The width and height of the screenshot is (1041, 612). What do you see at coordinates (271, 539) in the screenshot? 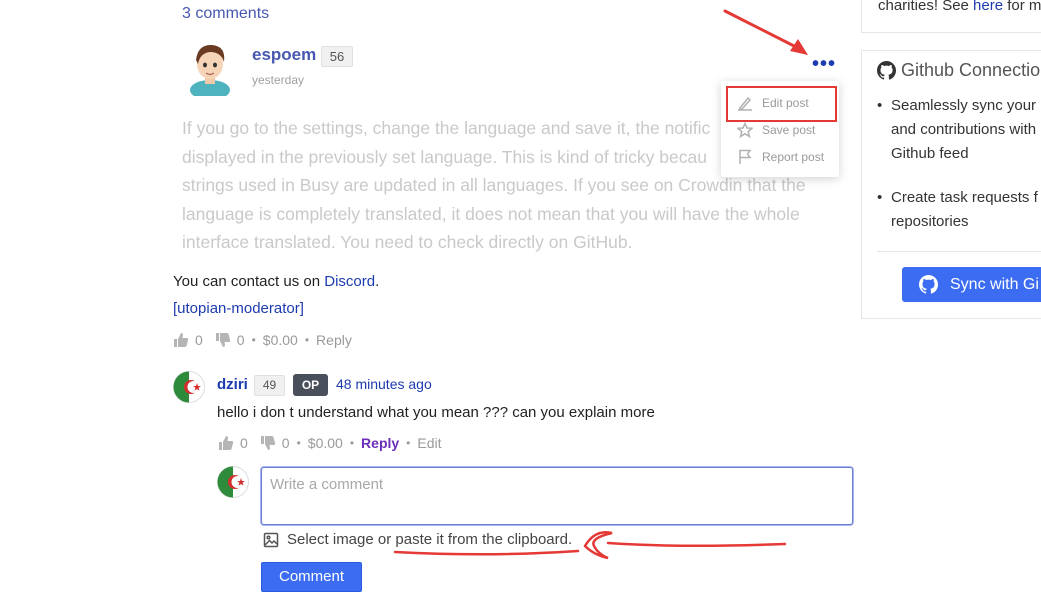
I see `image-icon` at bounding box center [271, 539].